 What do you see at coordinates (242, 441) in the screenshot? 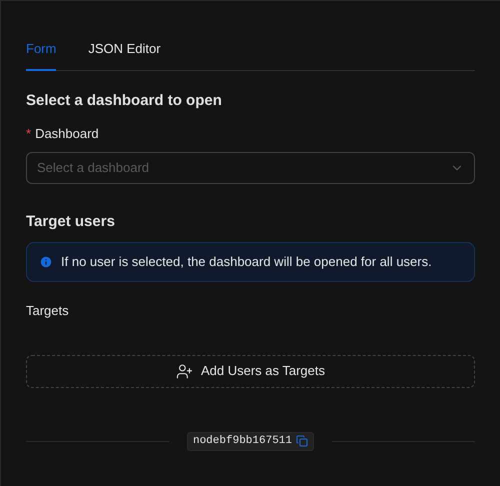
I see `node-id: nodebf9bb167511` at bounding box center [242, 441].